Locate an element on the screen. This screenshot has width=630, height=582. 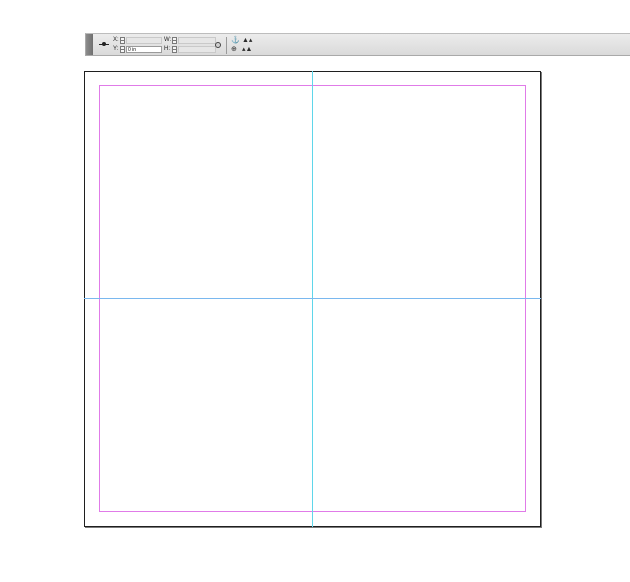
horizontal-ruler-guide is located at coordinates (312, 298).